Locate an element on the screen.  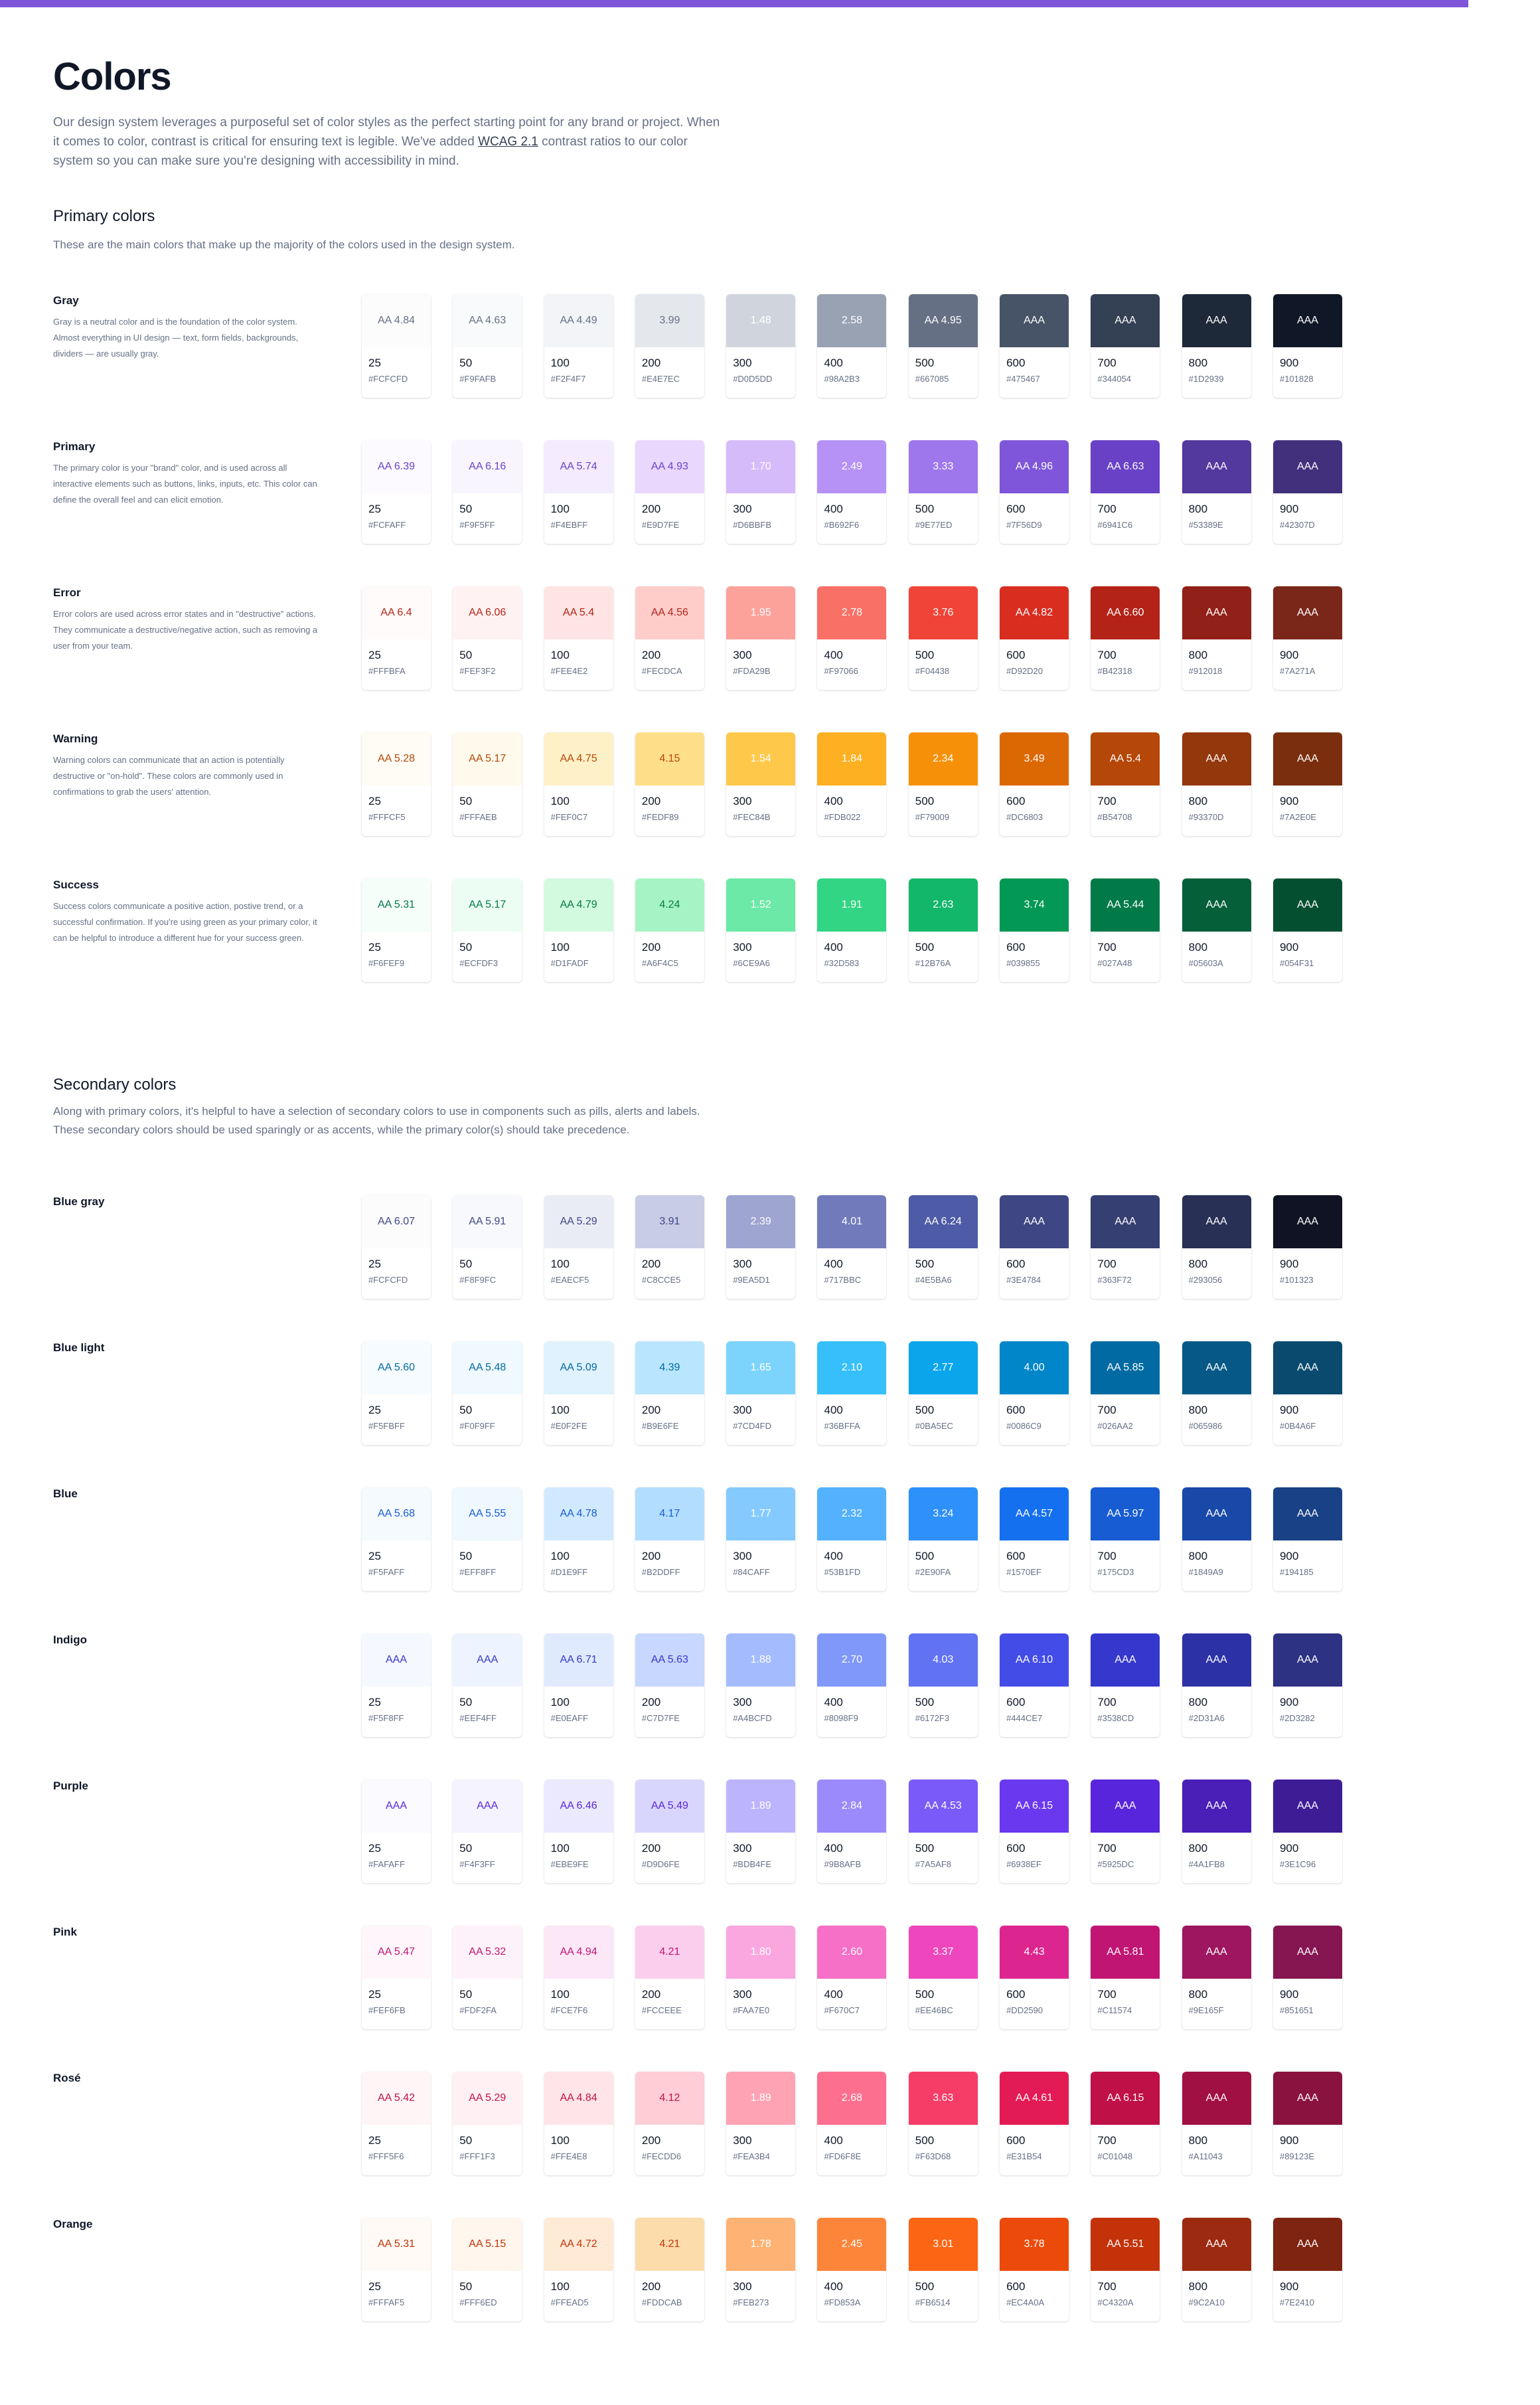
swatch-blue-light-900: AAA 900 #0B4A6F is located at coordinates (1307, 1393).